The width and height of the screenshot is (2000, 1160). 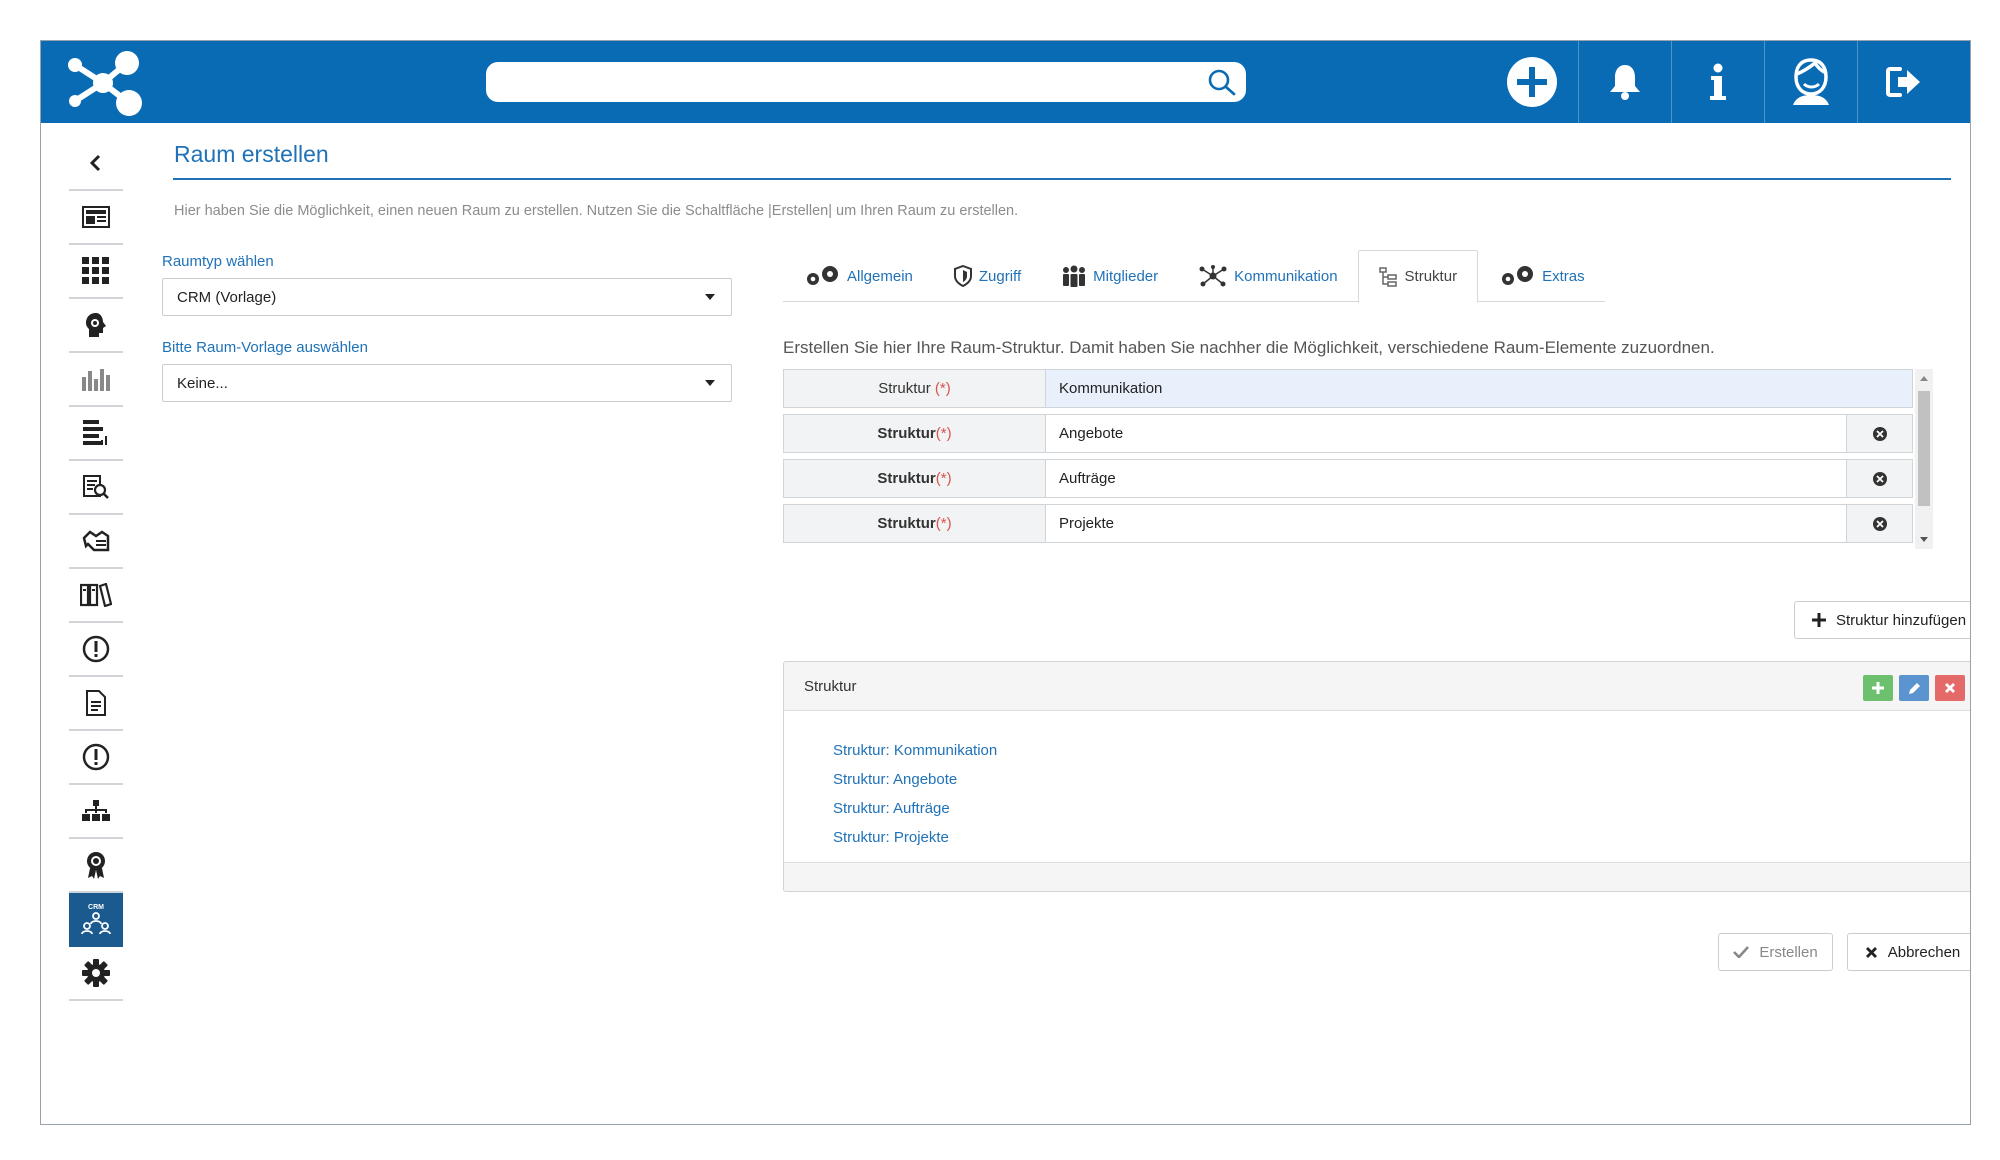 I want to click on panel-actions, so click(x=1914, y=688).